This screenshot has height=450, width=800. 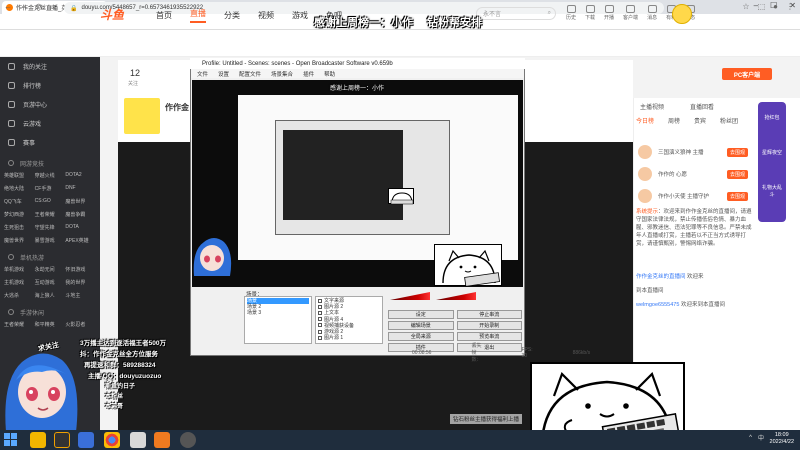 What do you see at coordinates (489, 336) in the screenshot?
I see `preview-stream-button: 预览串流` at bounding box center [489, 336].